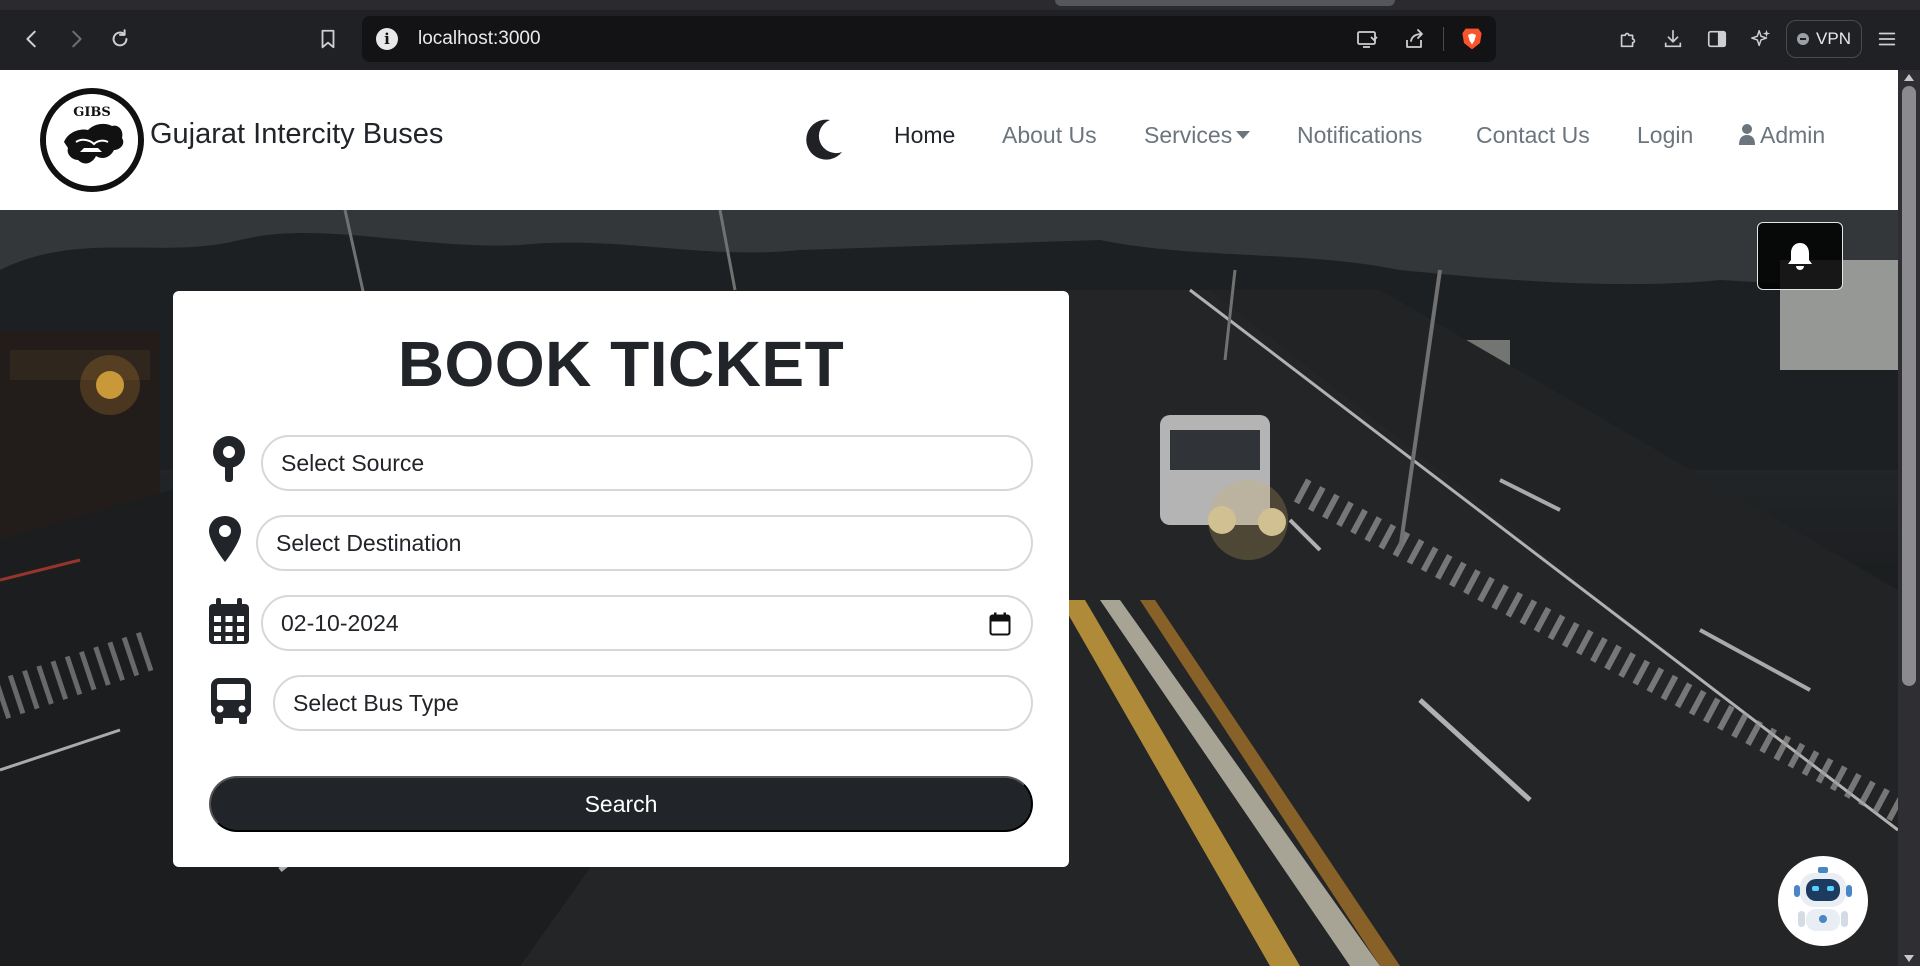  Describe the element at coordinates (647, 463) in the screenshot. I see `source-select: Select Source` at that location.